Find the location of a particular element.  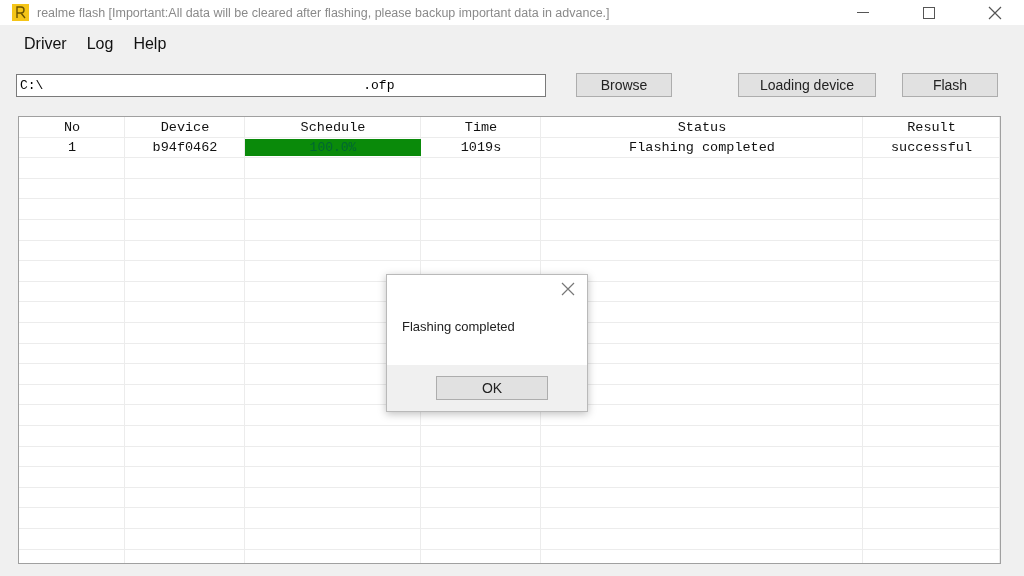

dialog-message: Flashing completed is located at coordinates (459, 326).